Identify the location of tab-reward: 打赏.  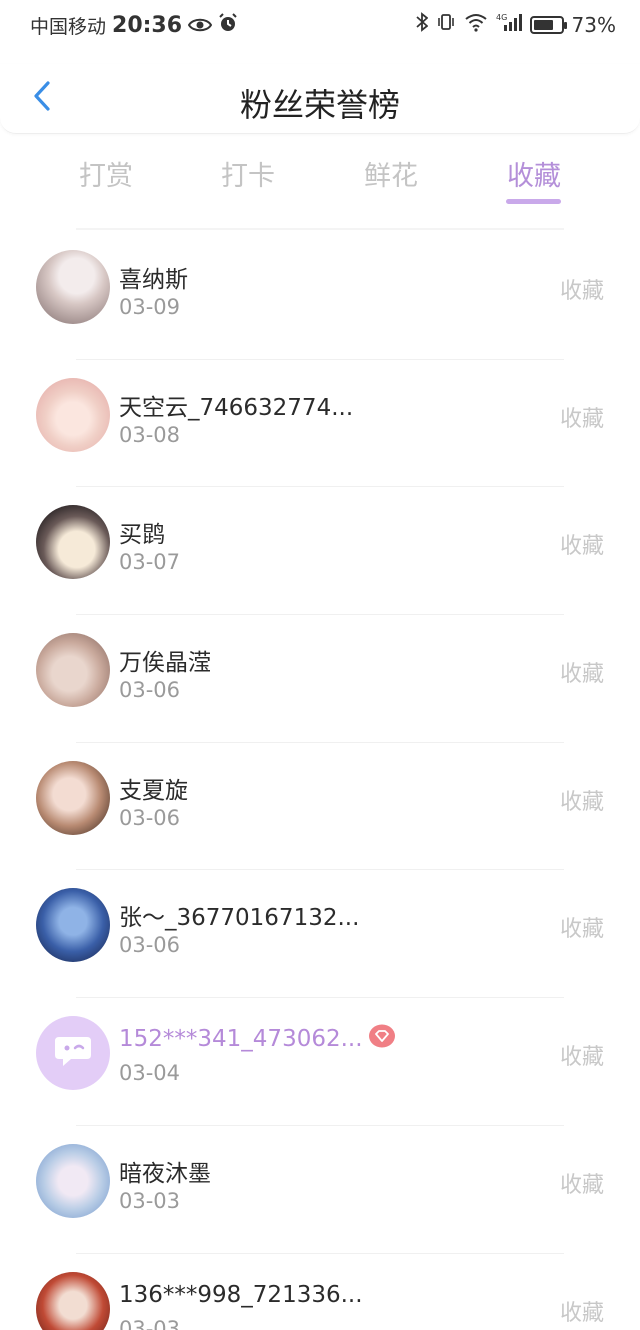
(106, 173).